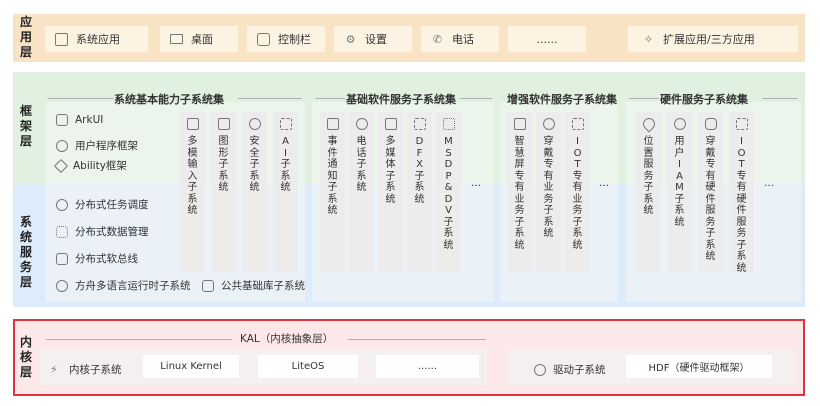 The height and width of the screenshot is (406, 820). What do you see at coordinates (463, 39) in the screenshot?
I see `app-tile-label: 电话` at bounding box center [463, 39].